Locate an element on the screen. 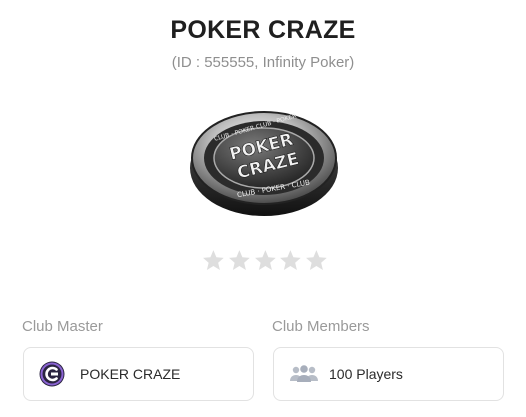 This screenshot has height=417, width=526. rating-stars is located at coordinates (265, 262).